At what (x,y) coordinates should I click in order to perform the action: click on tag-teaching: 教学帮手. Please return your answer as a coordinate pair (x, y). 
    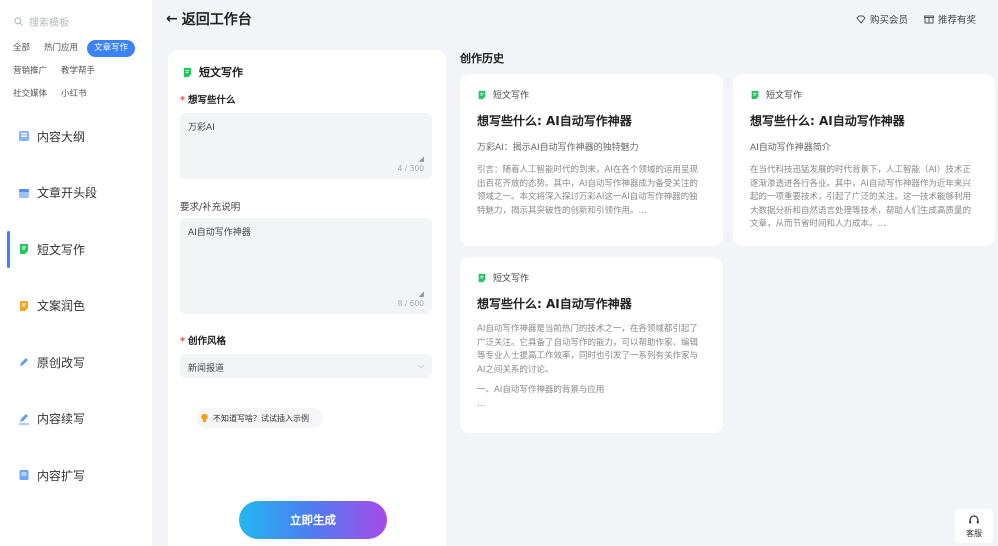
    Looking at the image, I should click on (78, 71).